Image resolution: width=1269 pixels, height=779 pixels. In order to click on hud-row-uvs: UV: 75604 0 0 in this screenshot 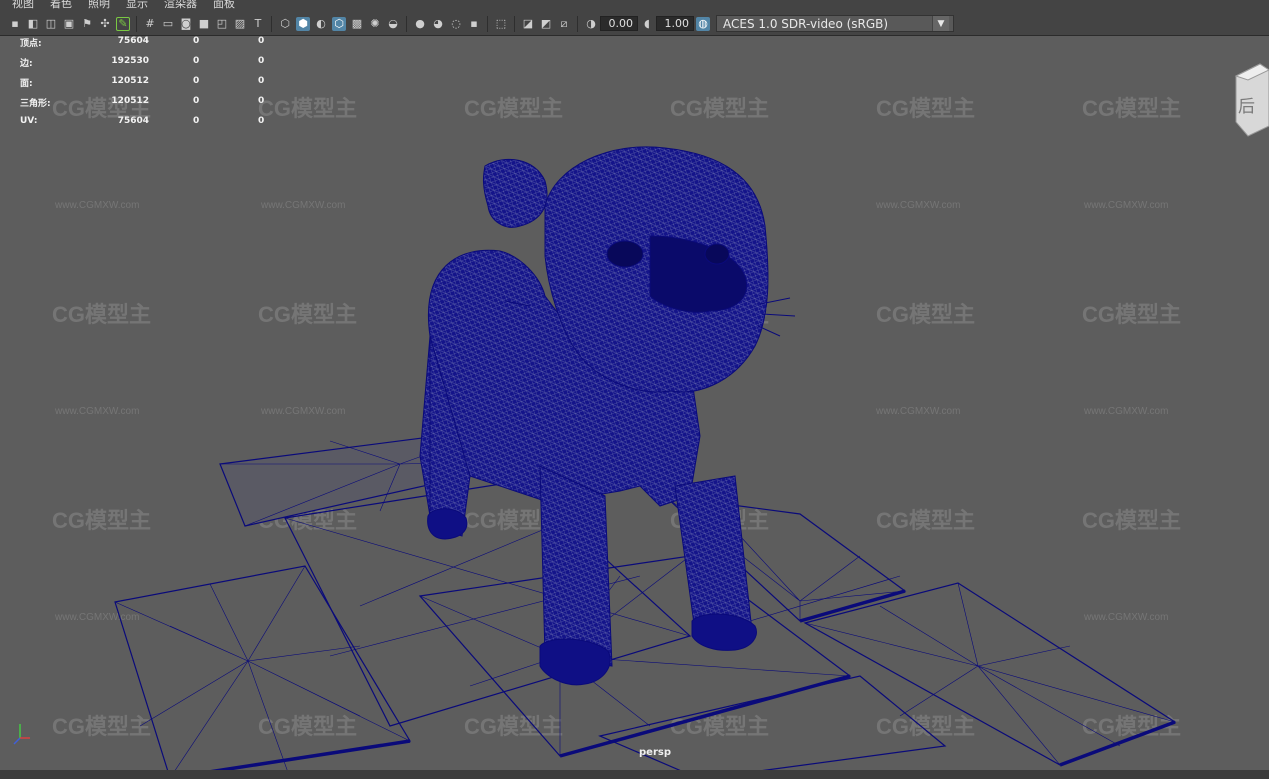, I will do `click(150, 126)`.